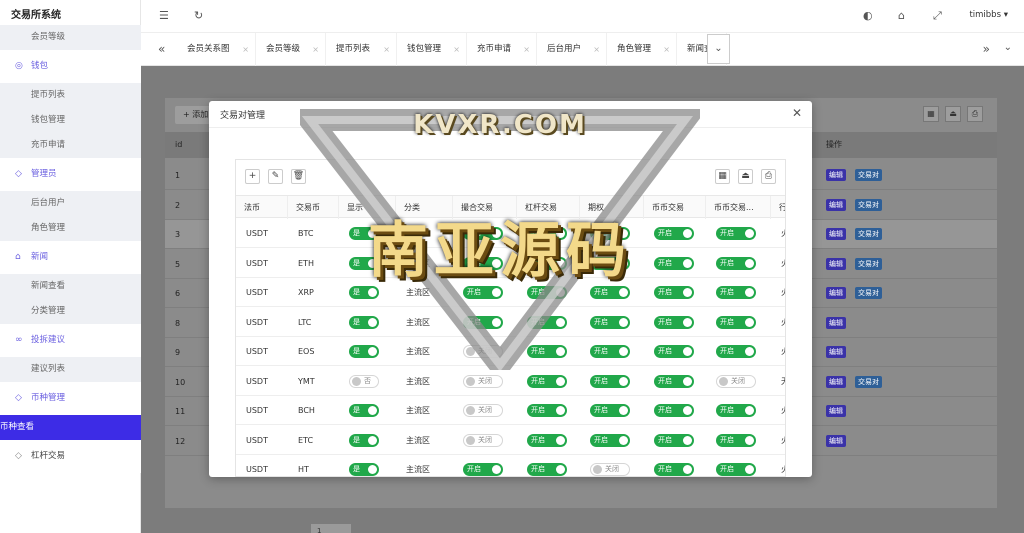 This screenshot has height=533, width=1024. I want to click on tab: 后台用户 ×, so click(572, 49).